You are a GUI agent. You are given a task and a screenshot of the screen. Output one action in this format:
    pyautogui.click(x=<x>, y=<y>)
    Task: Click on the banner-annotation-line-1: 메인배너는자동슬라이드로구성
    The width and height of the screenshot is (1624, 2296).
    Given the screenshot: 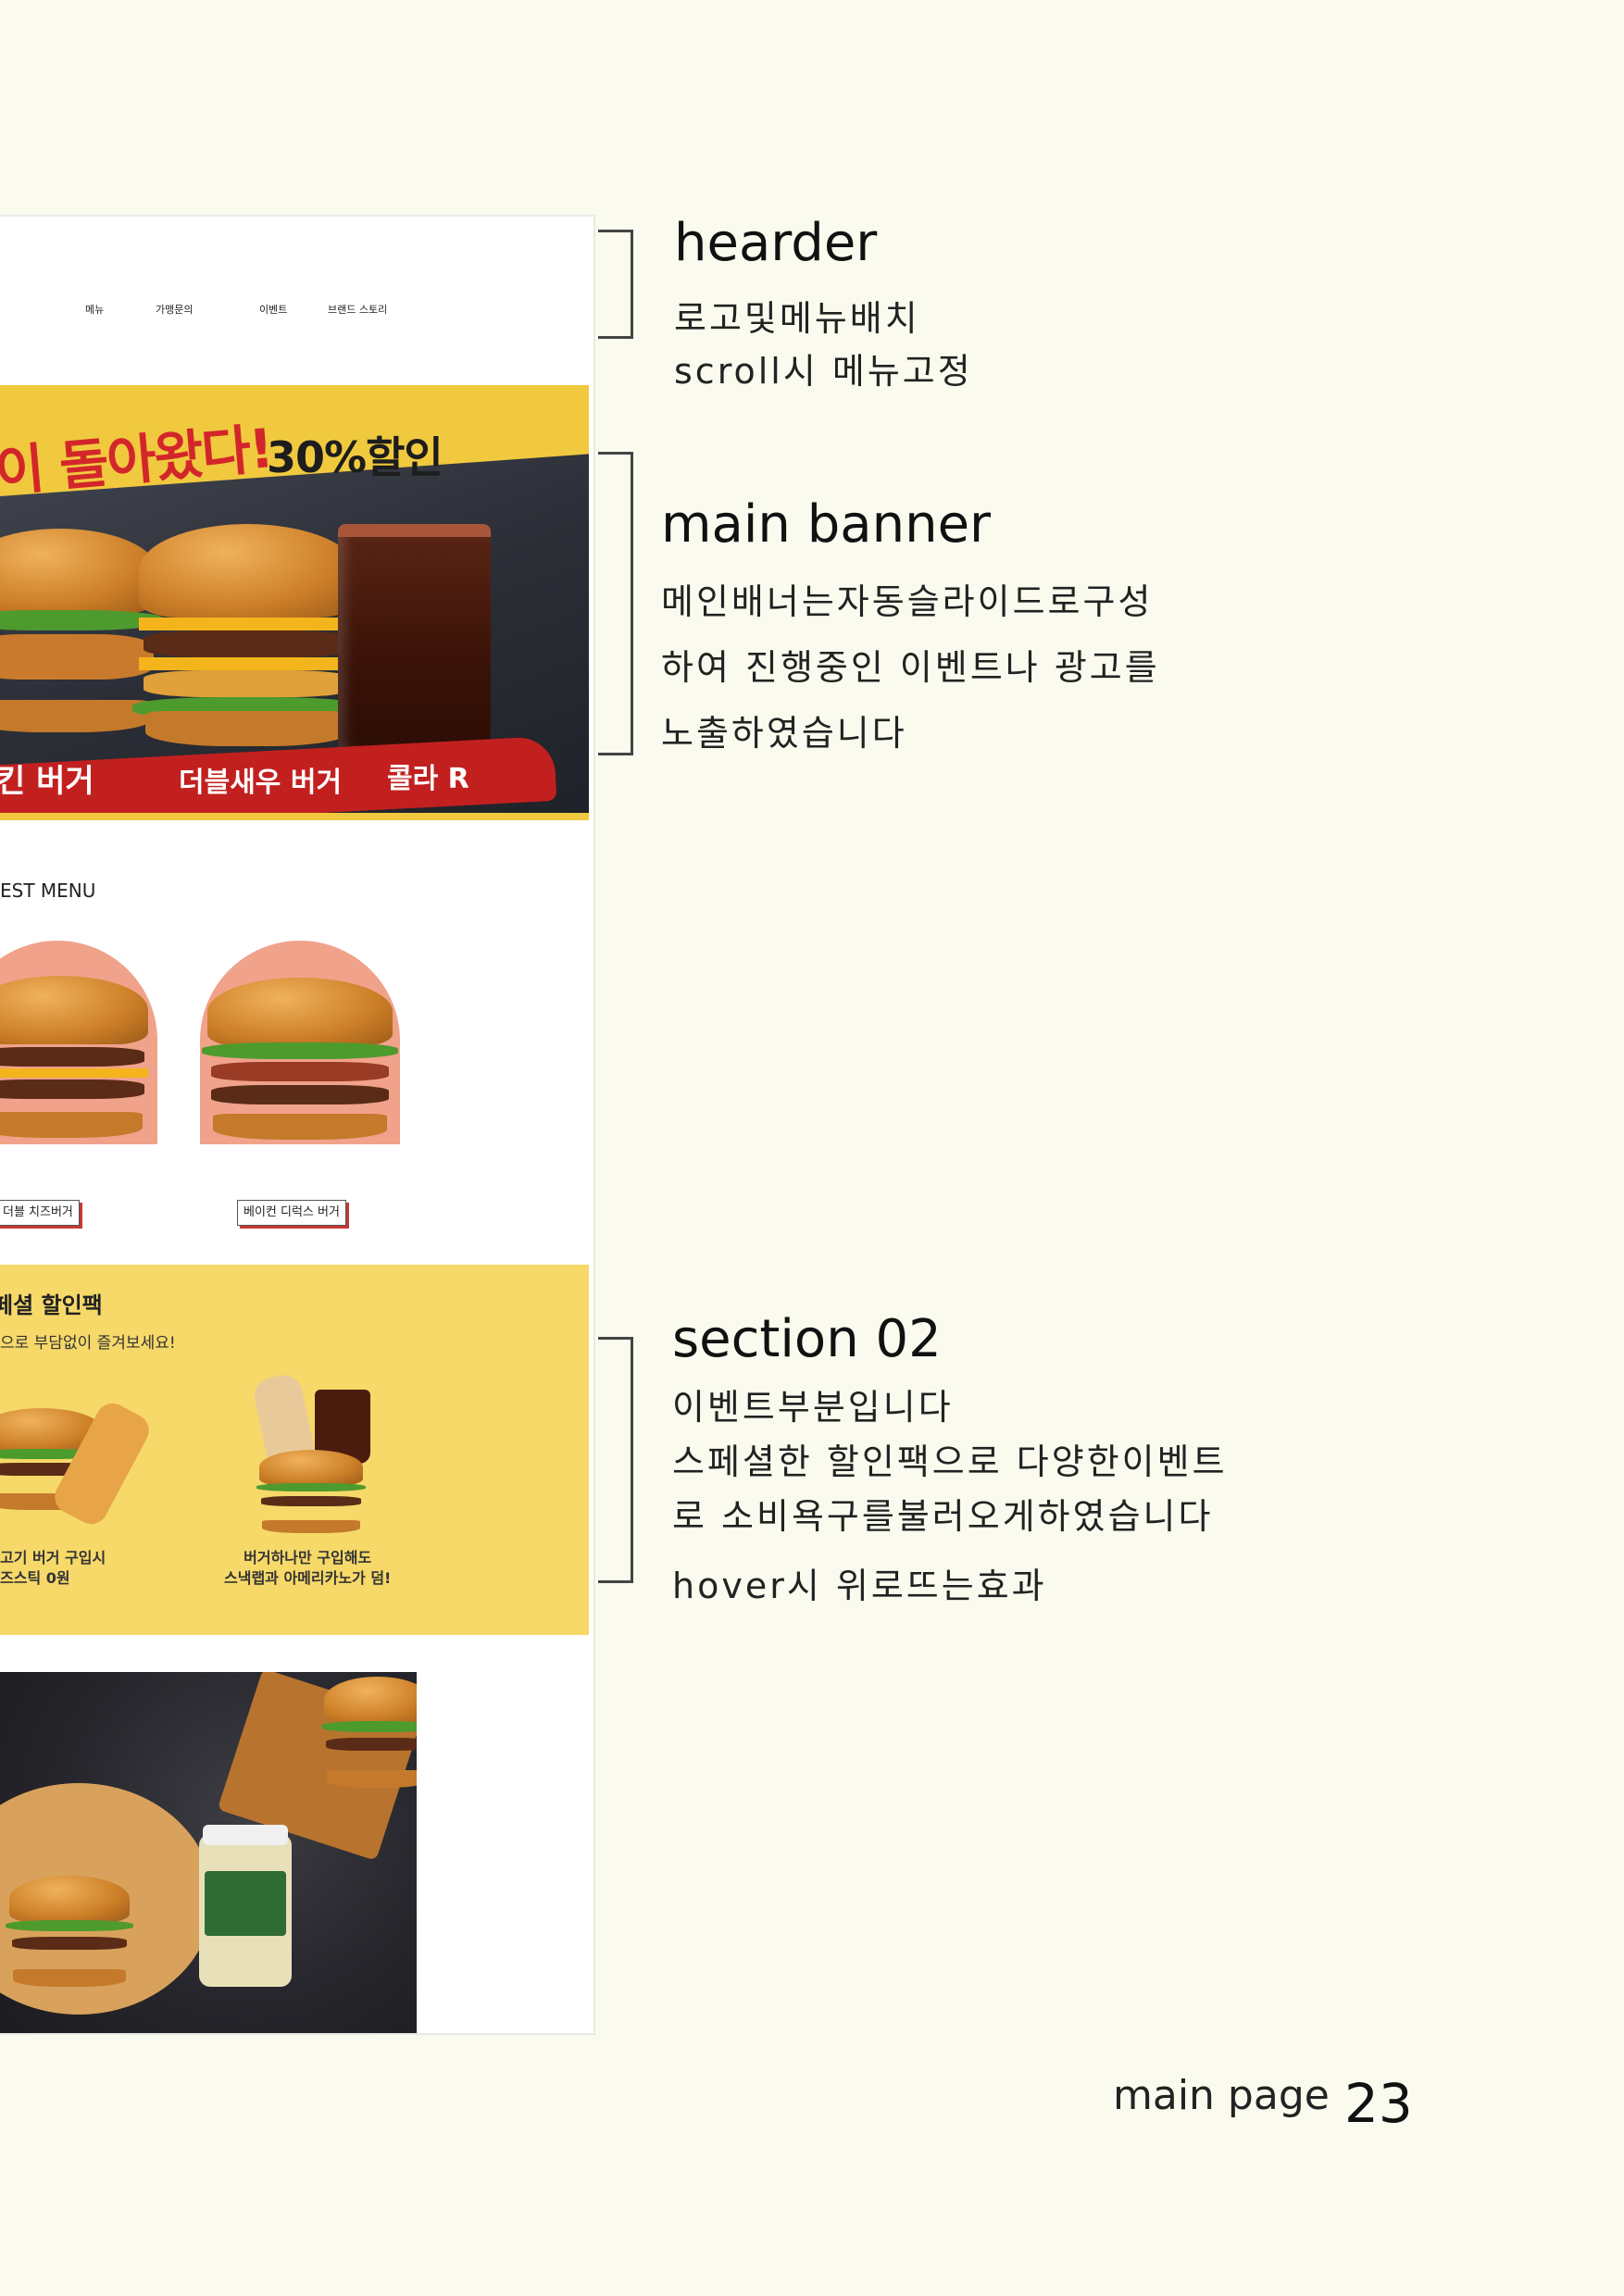 What is the action you would take?
    pyautogui.click(x=907, y=601)
    